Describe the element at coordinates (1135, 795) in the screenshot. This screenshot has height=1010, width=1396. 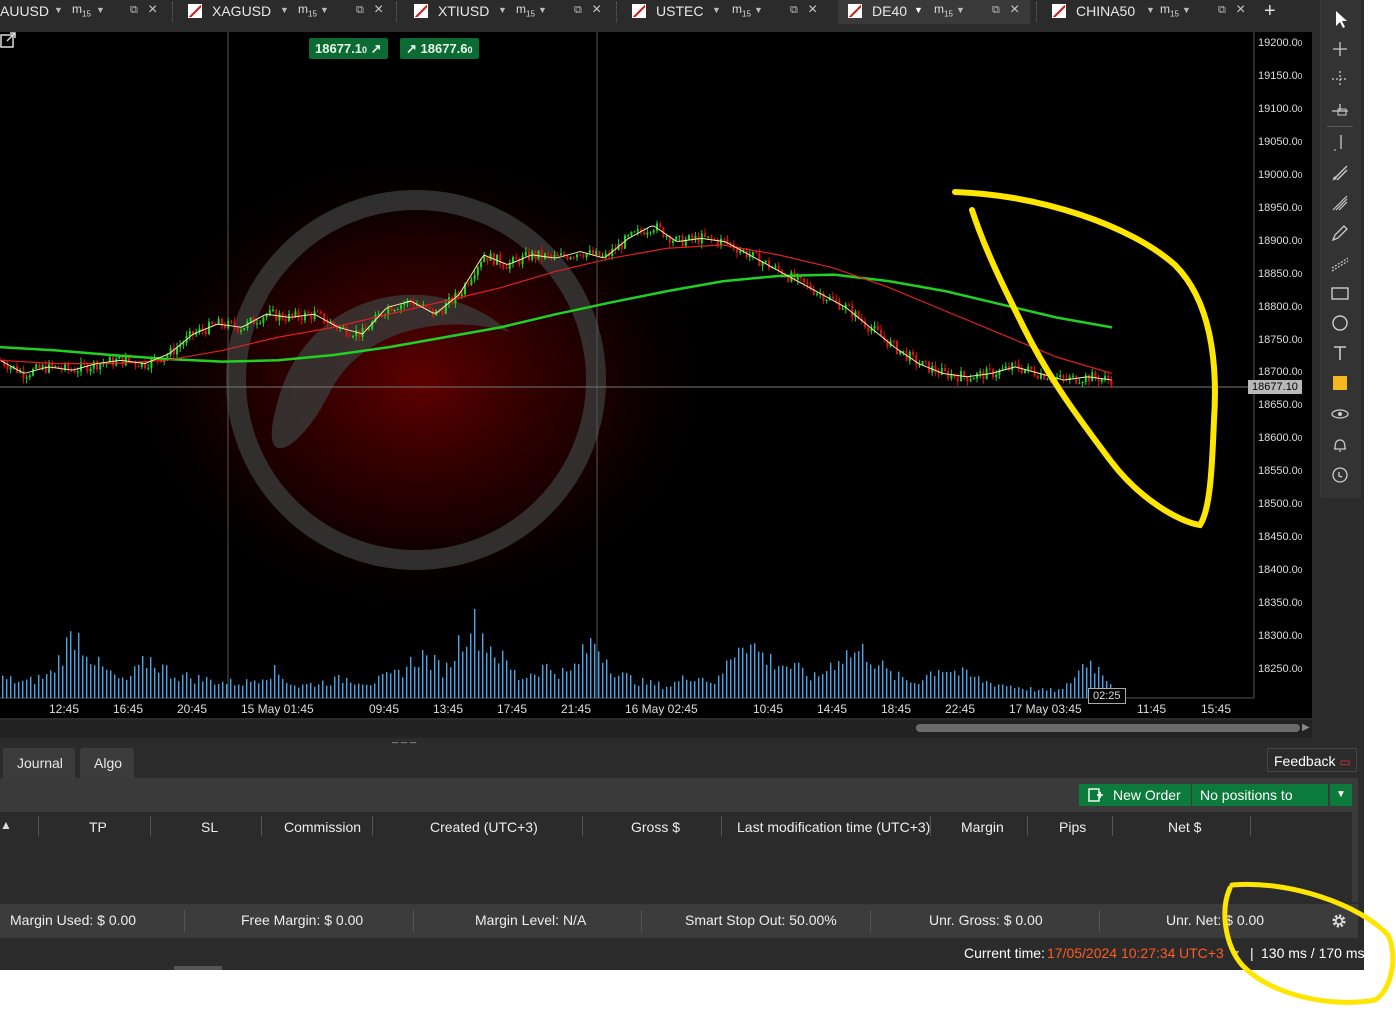
I see `new-order-button: New Order` at that location.